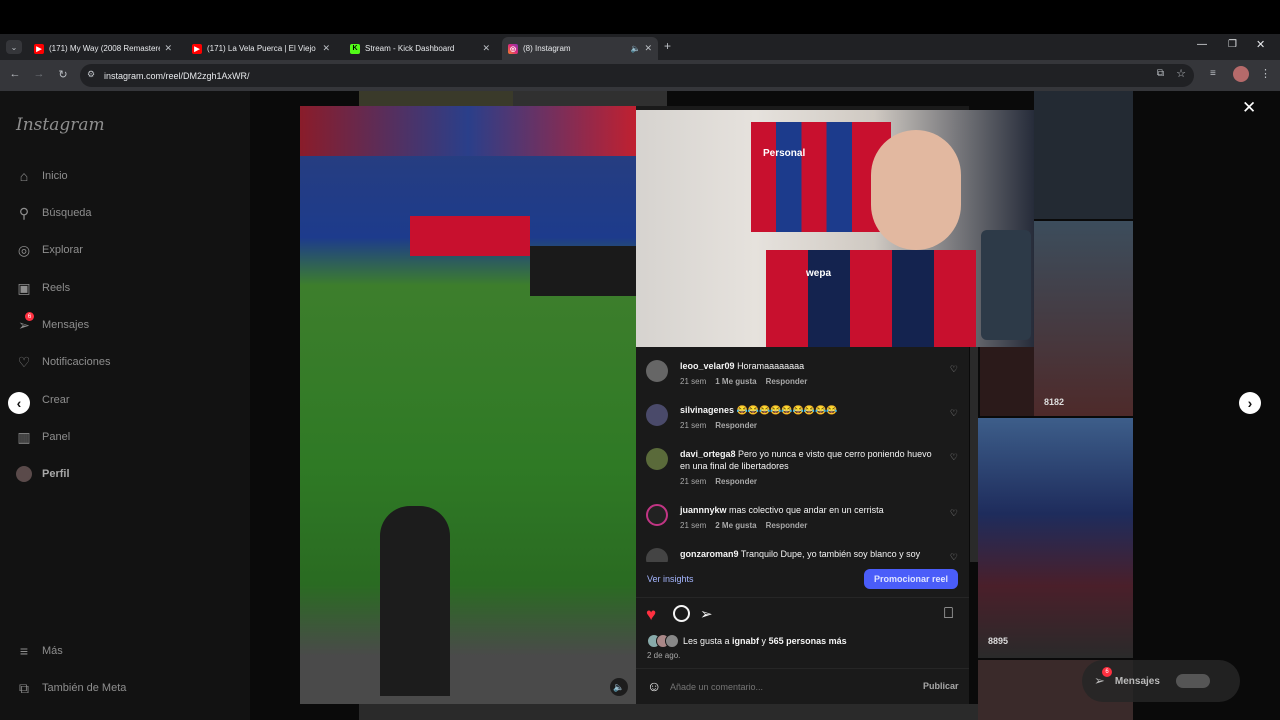 The image size is (1280, 720). What do you see at coordinates (63, 361) in the screenshot?
I see `sidebar-item-notificaciones: ♡ Notificaciones` at bounding box center [63, 361].